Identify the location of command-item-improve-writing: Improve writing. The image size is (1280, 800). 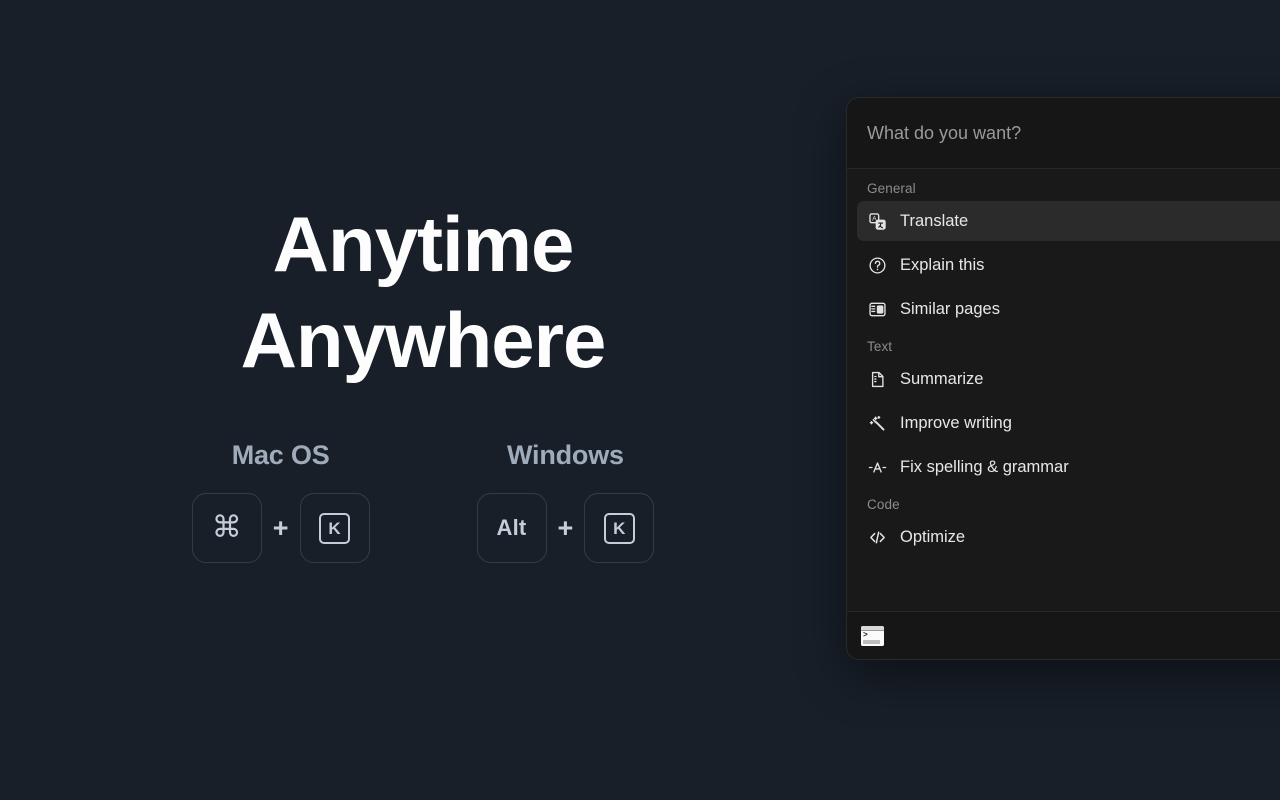
(1068, 423).